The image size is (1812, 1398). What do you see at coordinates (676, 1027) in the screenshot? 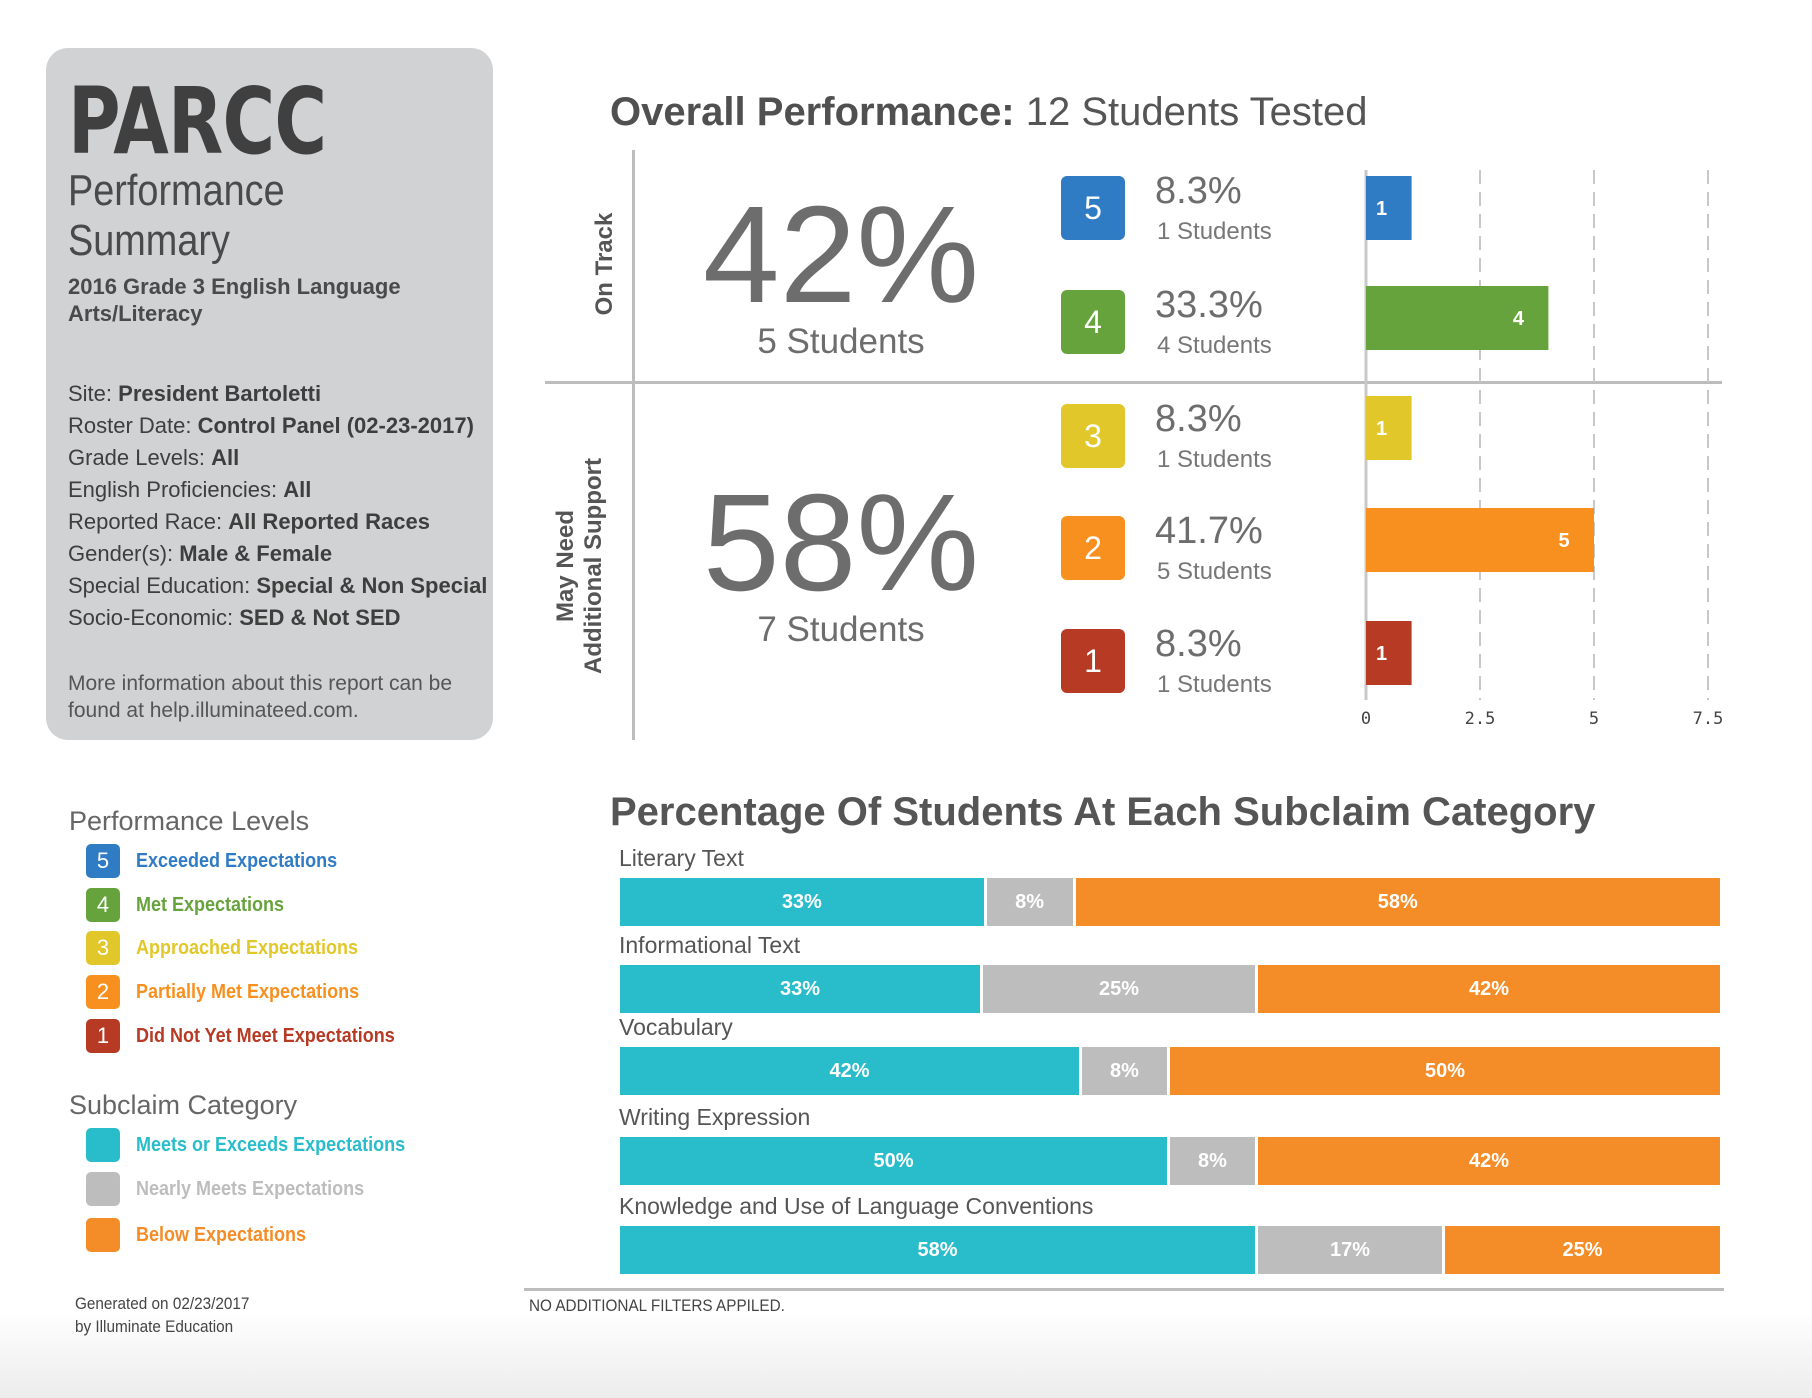
I see `subclaim-label: Vocabulary` at bounding box center [676, 1027].